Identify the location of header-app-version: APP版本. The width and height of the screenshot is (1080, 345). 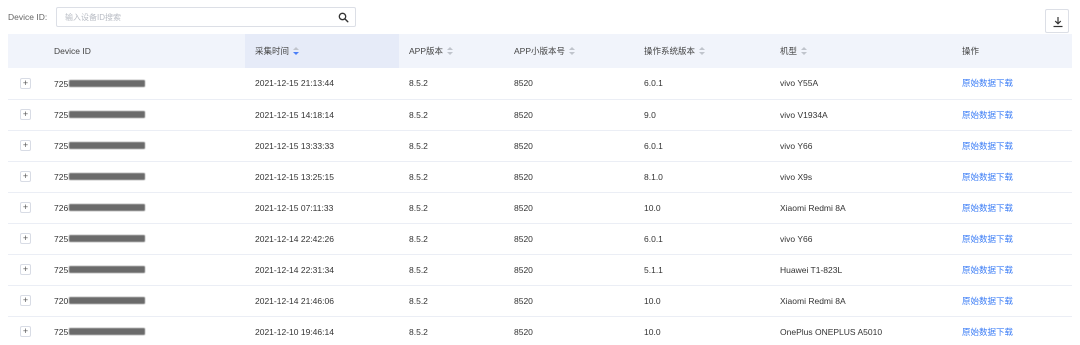
(451, 51).